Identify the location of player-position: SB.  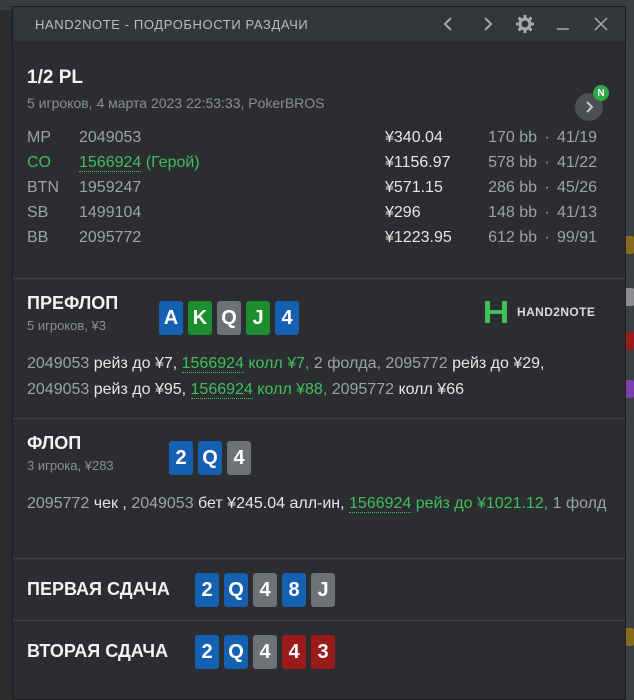
(38, 212).